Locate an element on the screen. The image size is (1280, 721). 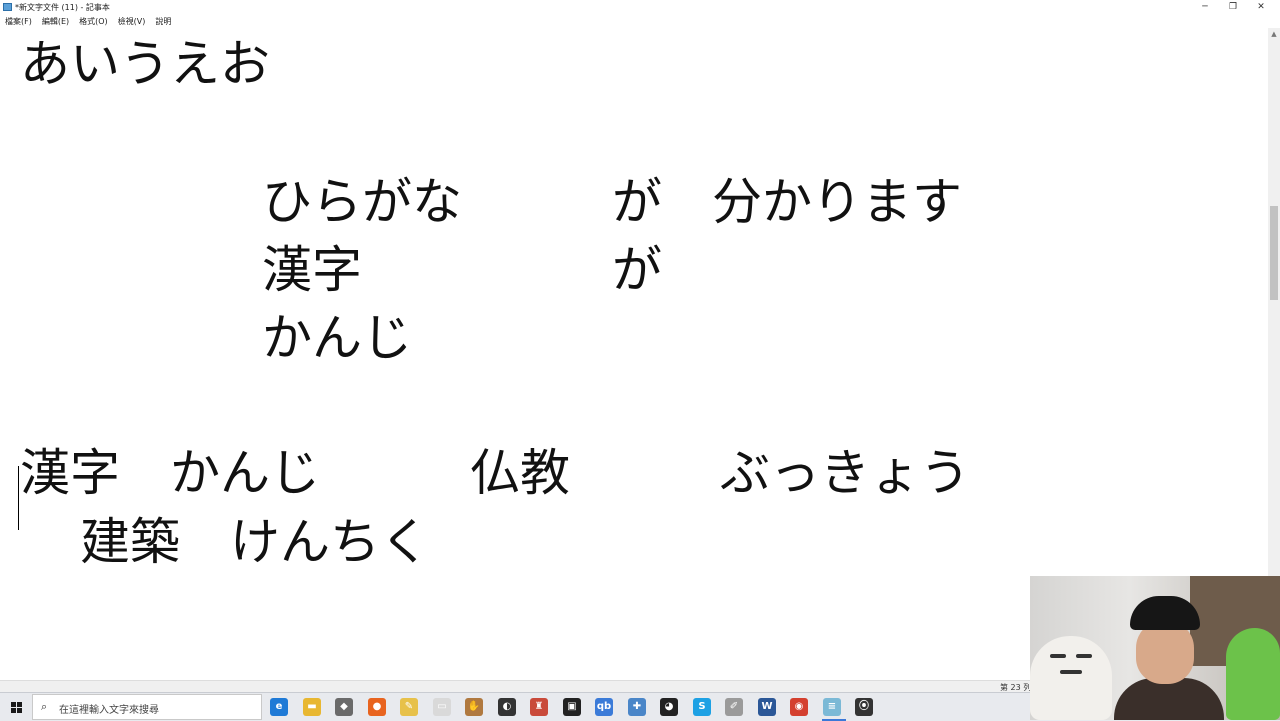
scroll-up-arrow-icon: ▲ is located at coordinates (1274, 34).